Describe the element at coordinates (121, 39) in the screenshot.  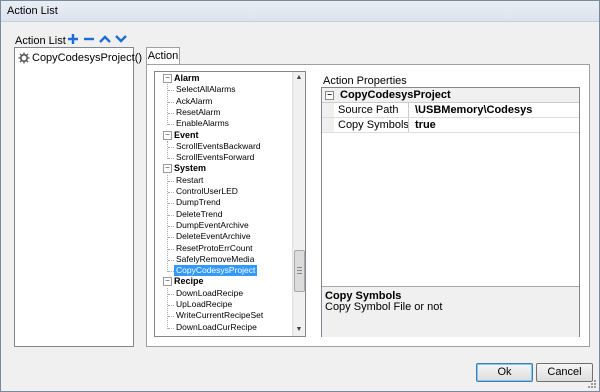
I see `move-down-icon` at that location.